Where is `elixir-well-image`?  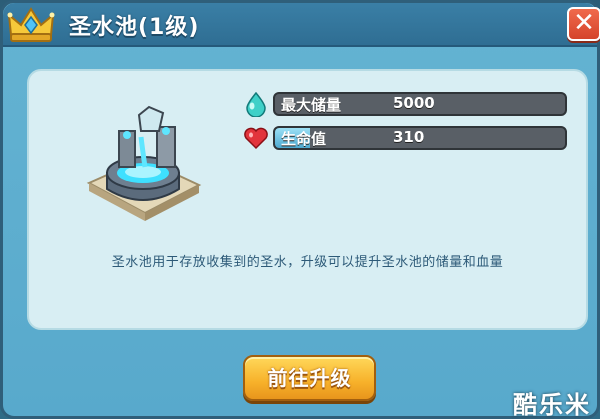
elixir-well-image is located at coordinates (144, 163).